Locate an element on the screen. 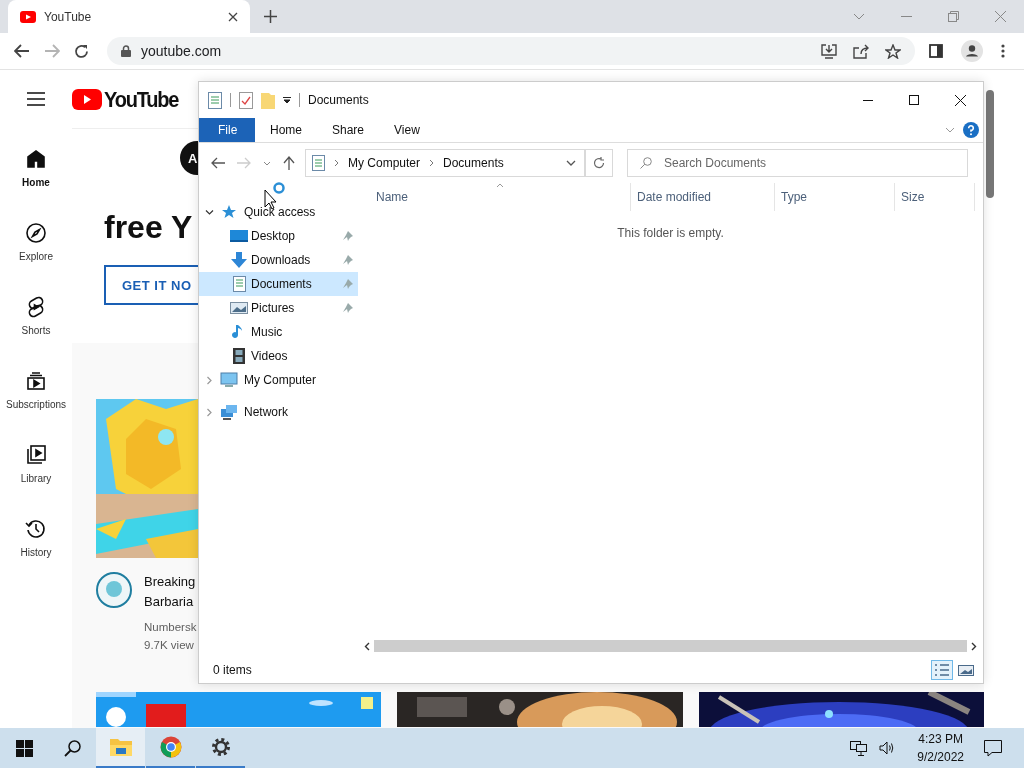  nav-item: Downloads is located at coordinates (278, 260).